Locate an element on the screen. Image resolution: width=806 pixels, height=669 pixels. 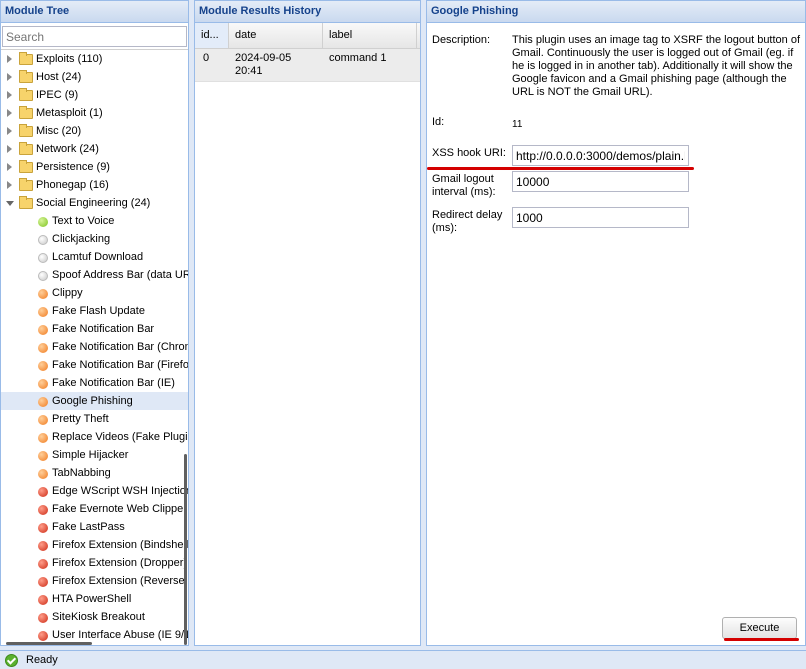
tree-module-item: Spoof Address Bar (data URL) is located at coordinates (94, 275).